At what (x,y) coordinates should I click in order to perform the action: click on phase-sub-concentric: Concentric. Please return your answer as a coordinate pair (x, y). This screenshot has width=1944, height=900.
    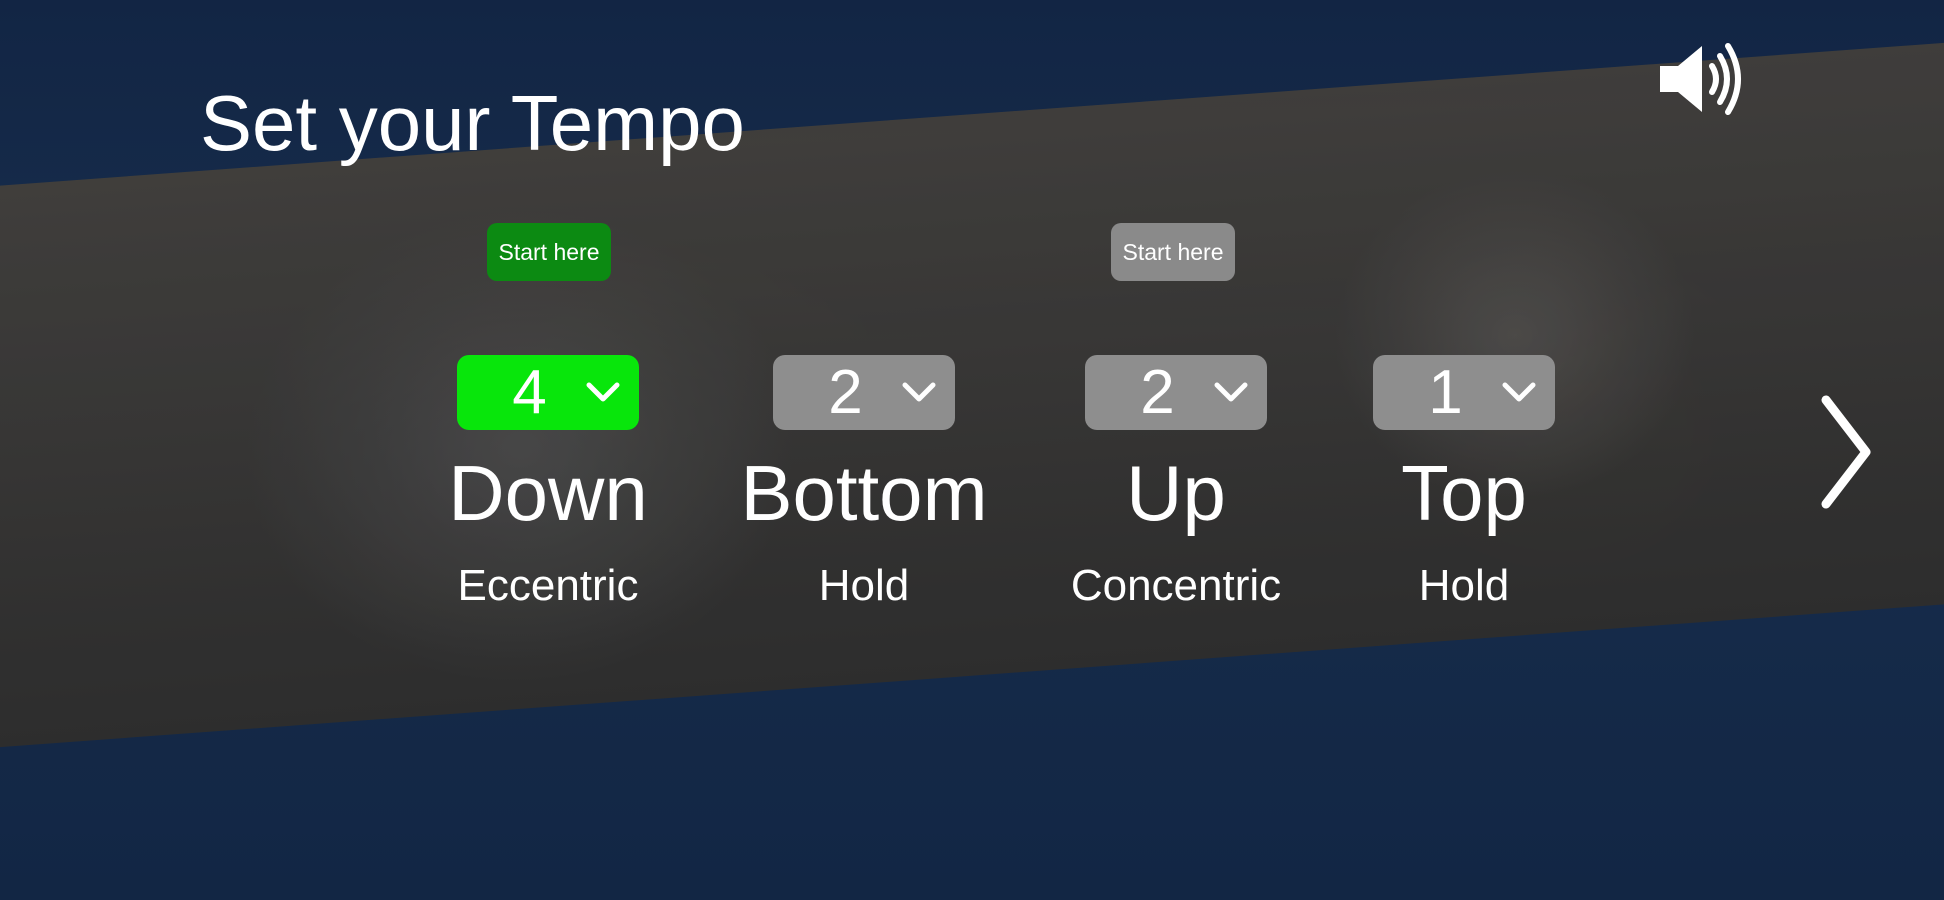
    Looking at the image, I should click on (1176, 585).